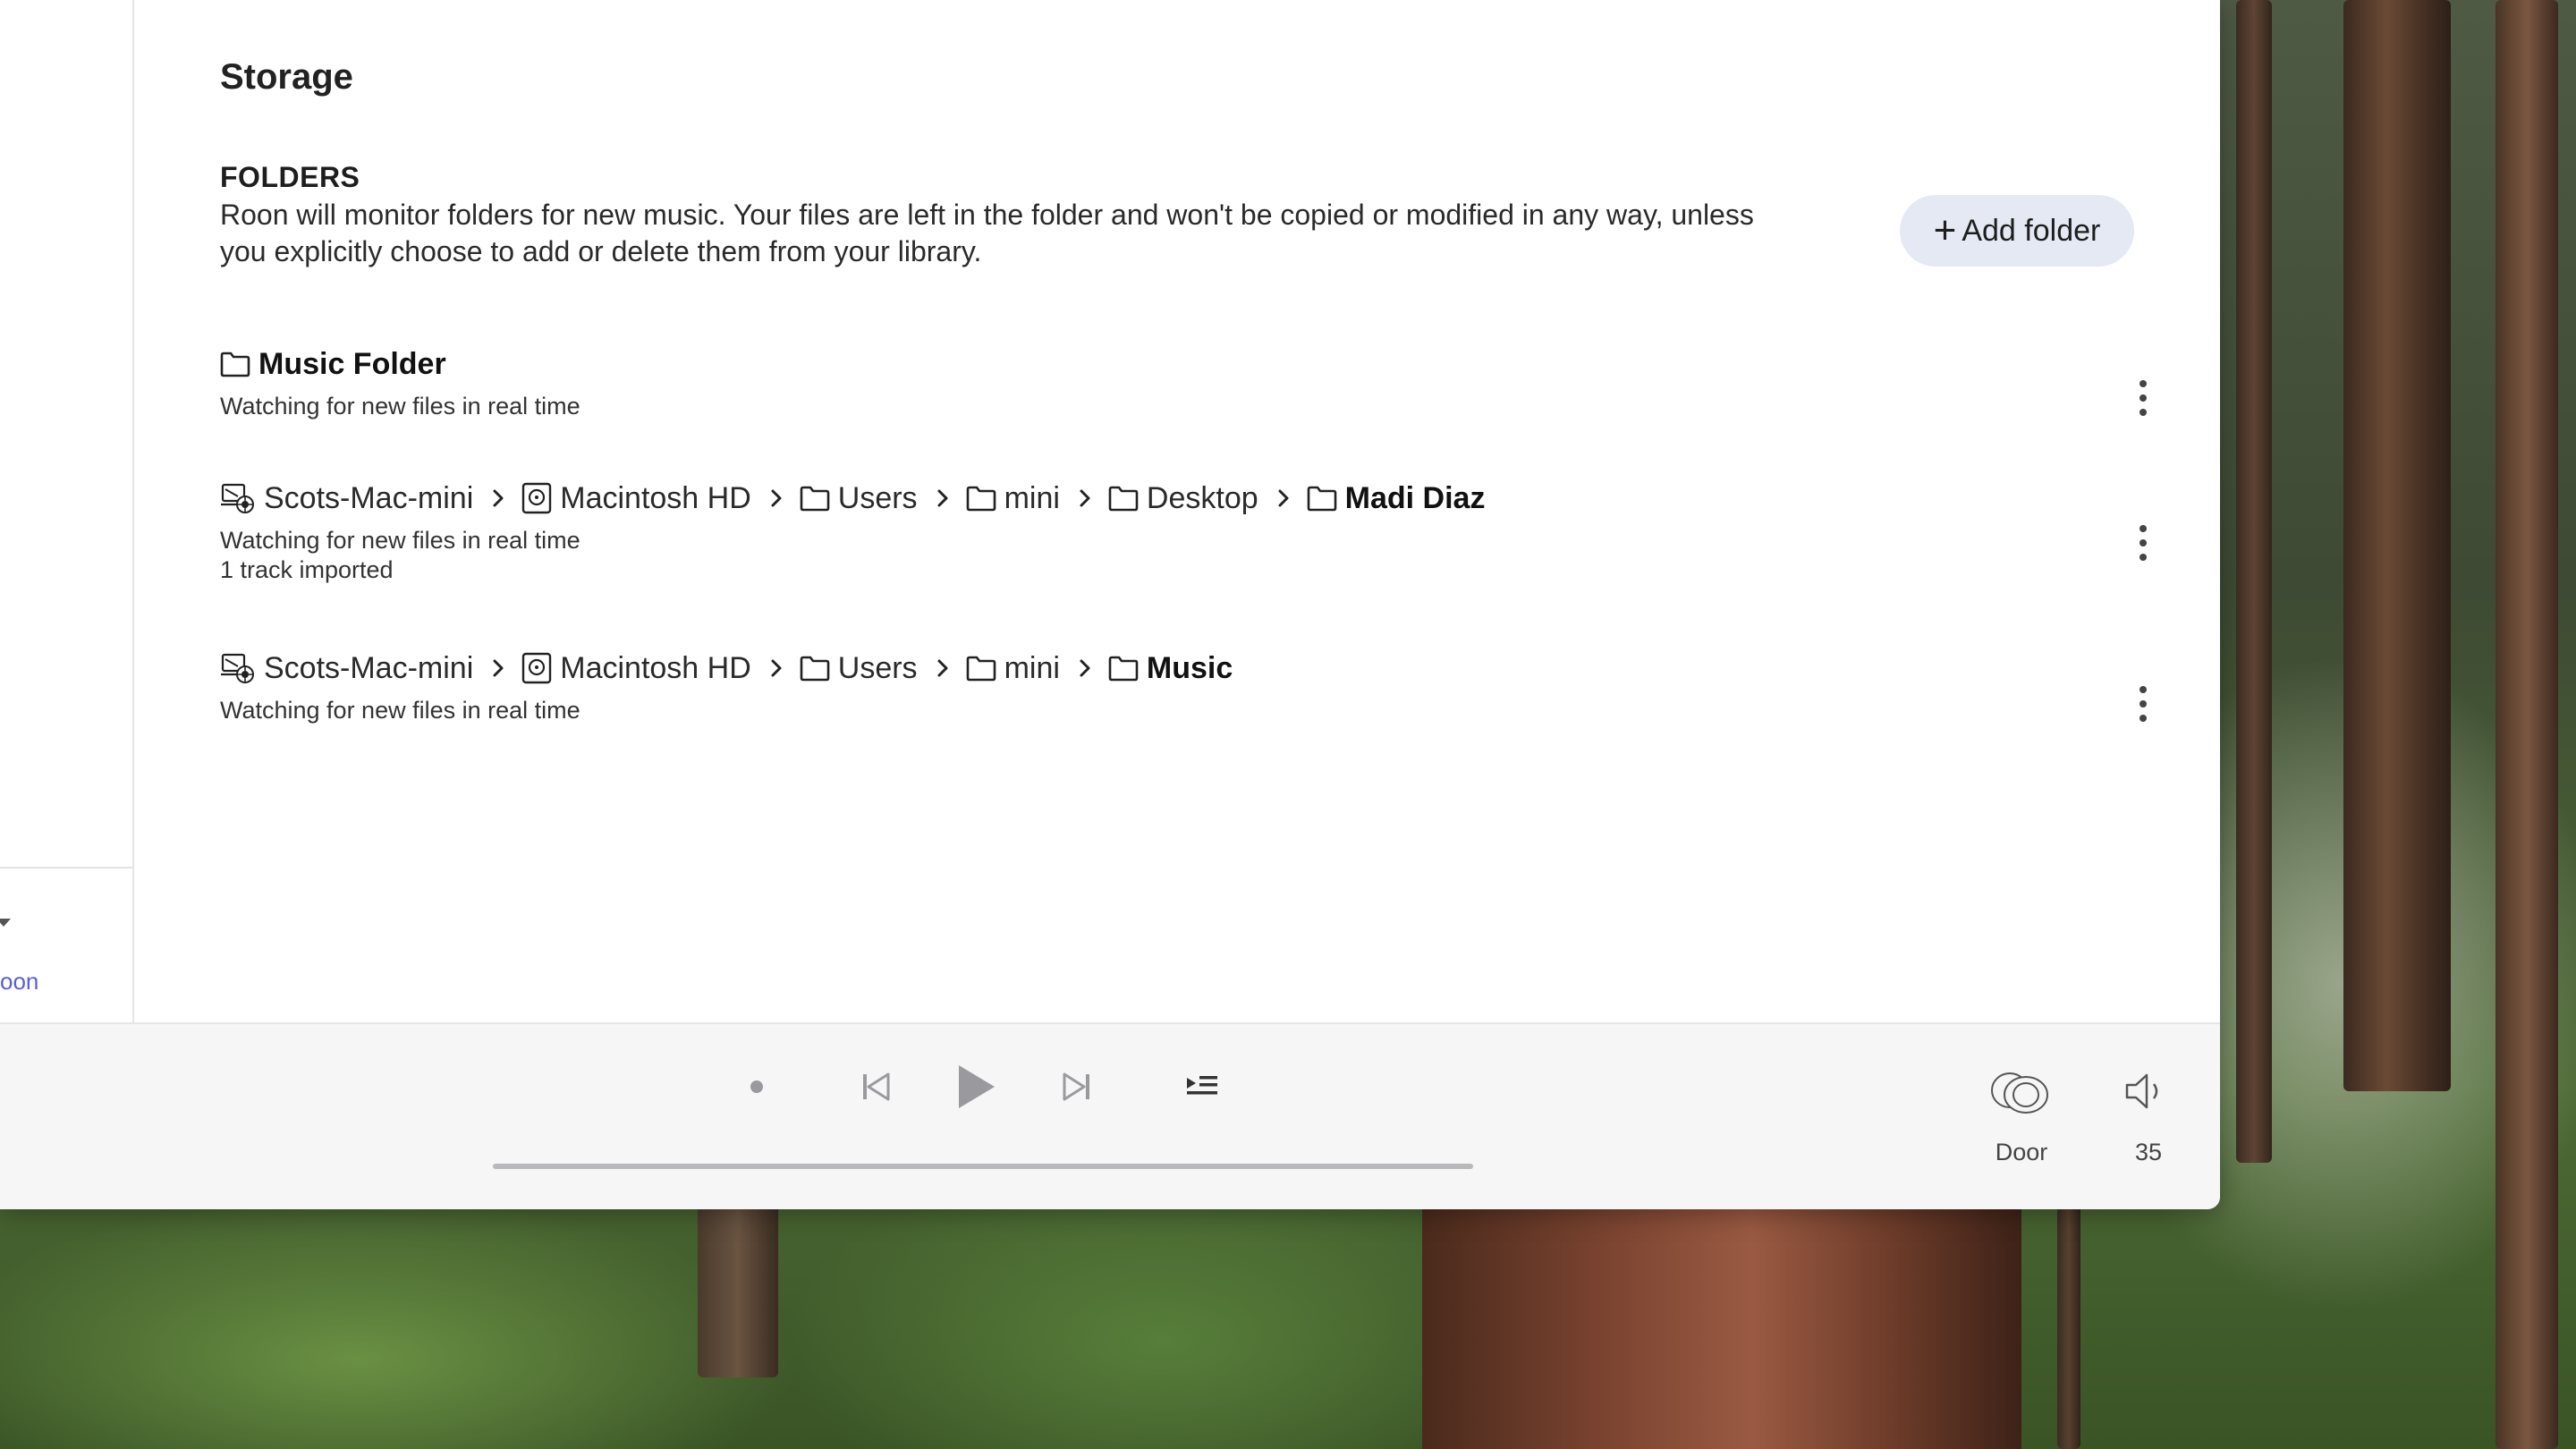  I want to click on zone-icon, so click(2019, 1092).